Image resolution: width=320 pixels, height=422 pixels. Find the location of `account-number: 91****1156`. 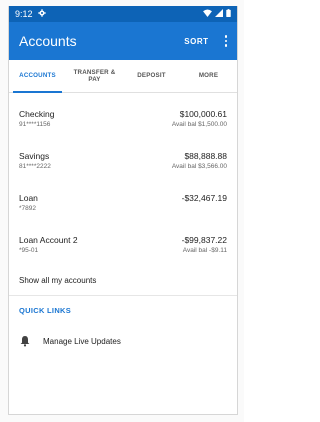

account-number: 91****1156 is located at coordinates (35, 124).